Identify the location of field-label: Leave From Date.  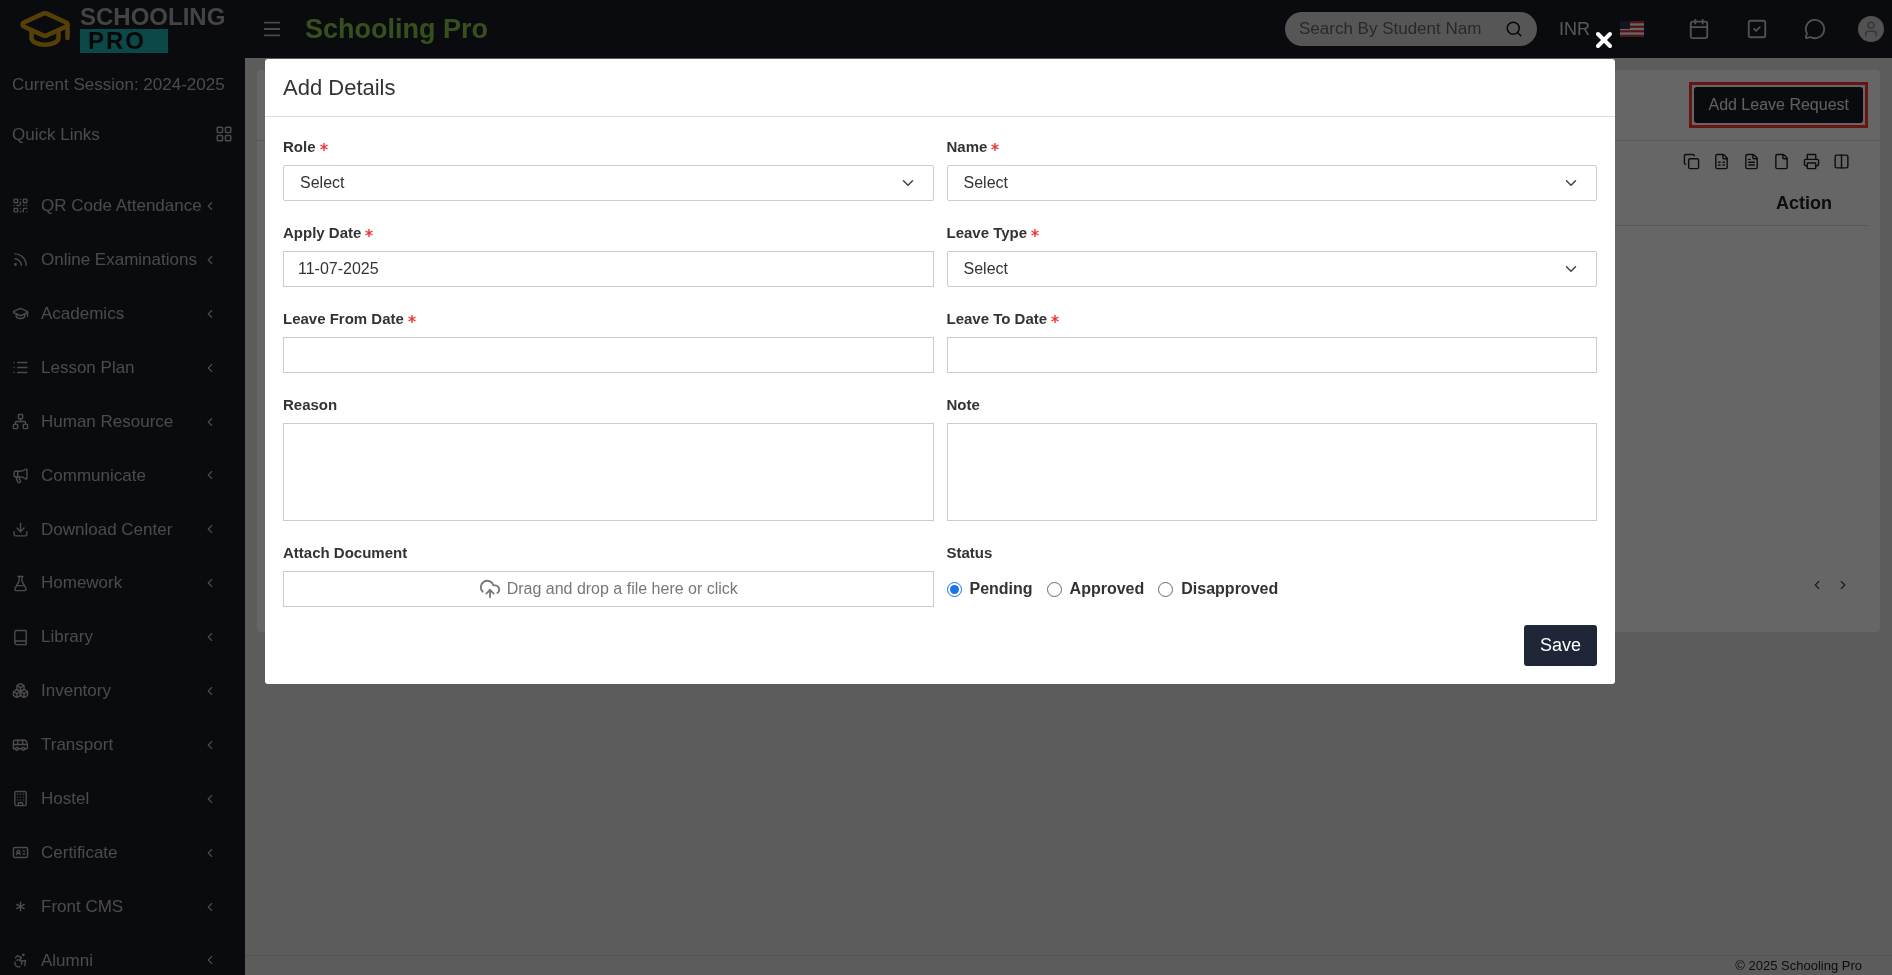
(343, 318).